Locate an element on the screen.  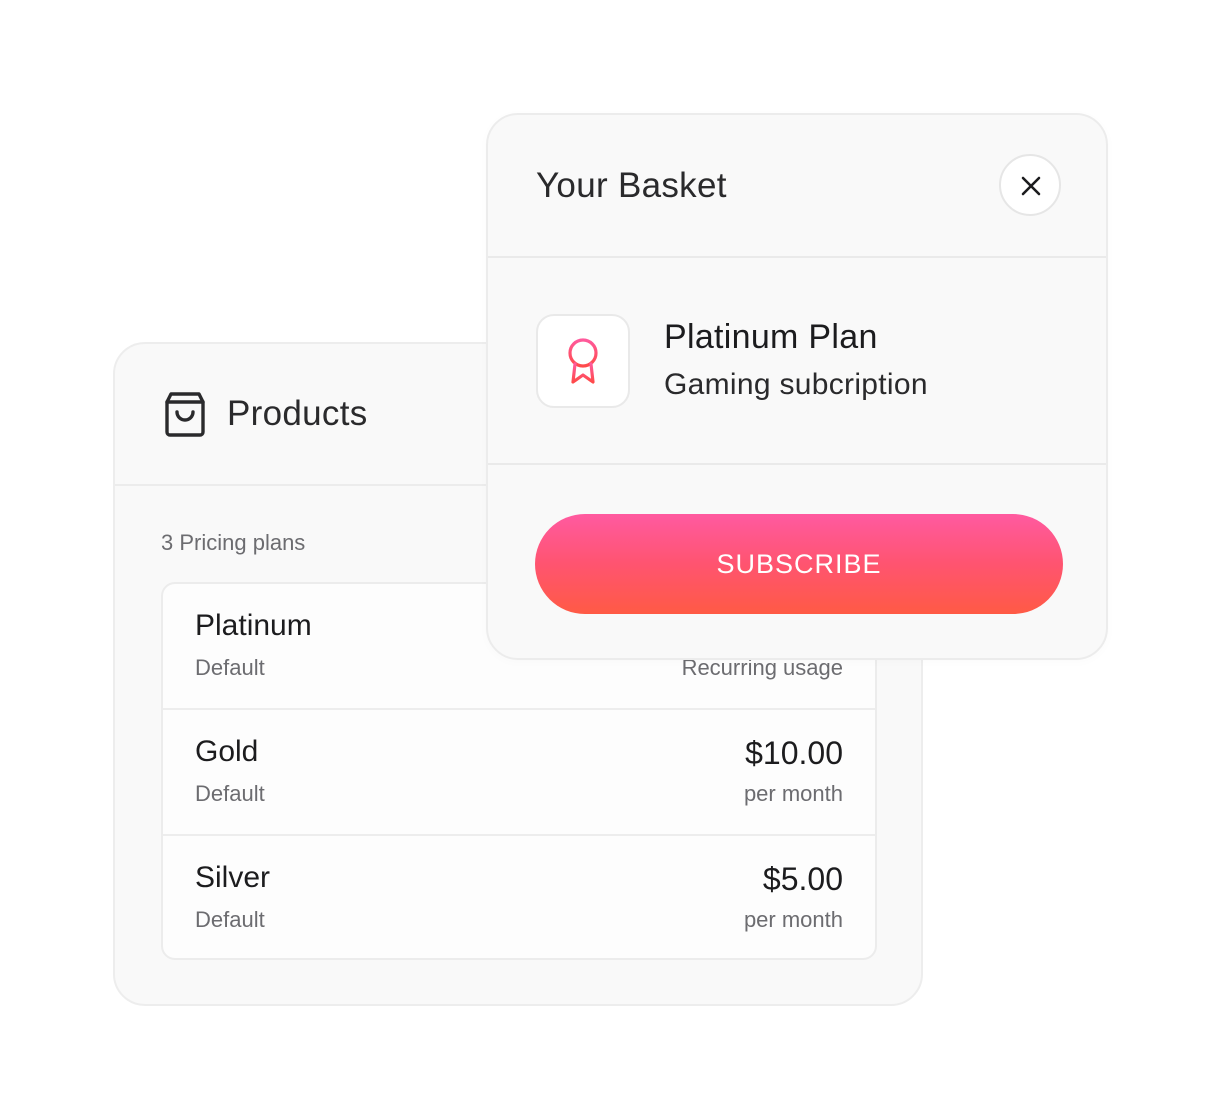
products-title: Products is located at coordinates (297, 413).